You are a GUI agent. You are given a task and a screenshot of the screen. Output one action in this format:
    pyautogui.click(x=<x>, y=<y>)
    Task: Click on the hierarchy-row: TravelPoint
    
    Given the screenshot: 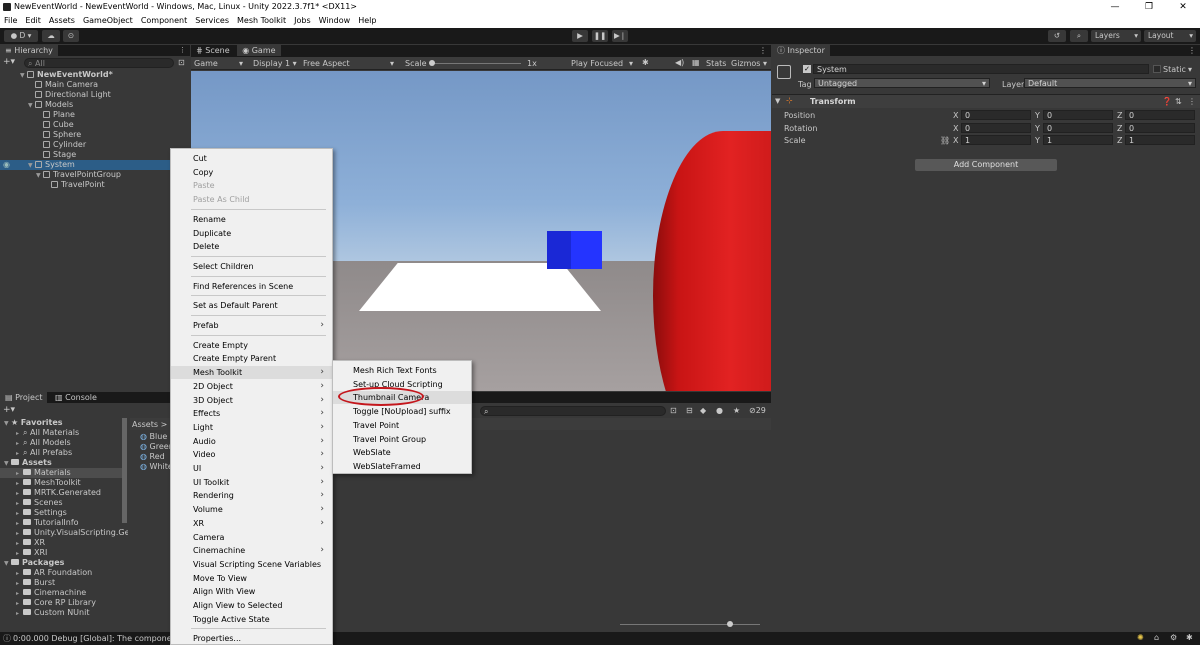 What is the action you would take?
    pyautogui.click(x=95, y=185)
    